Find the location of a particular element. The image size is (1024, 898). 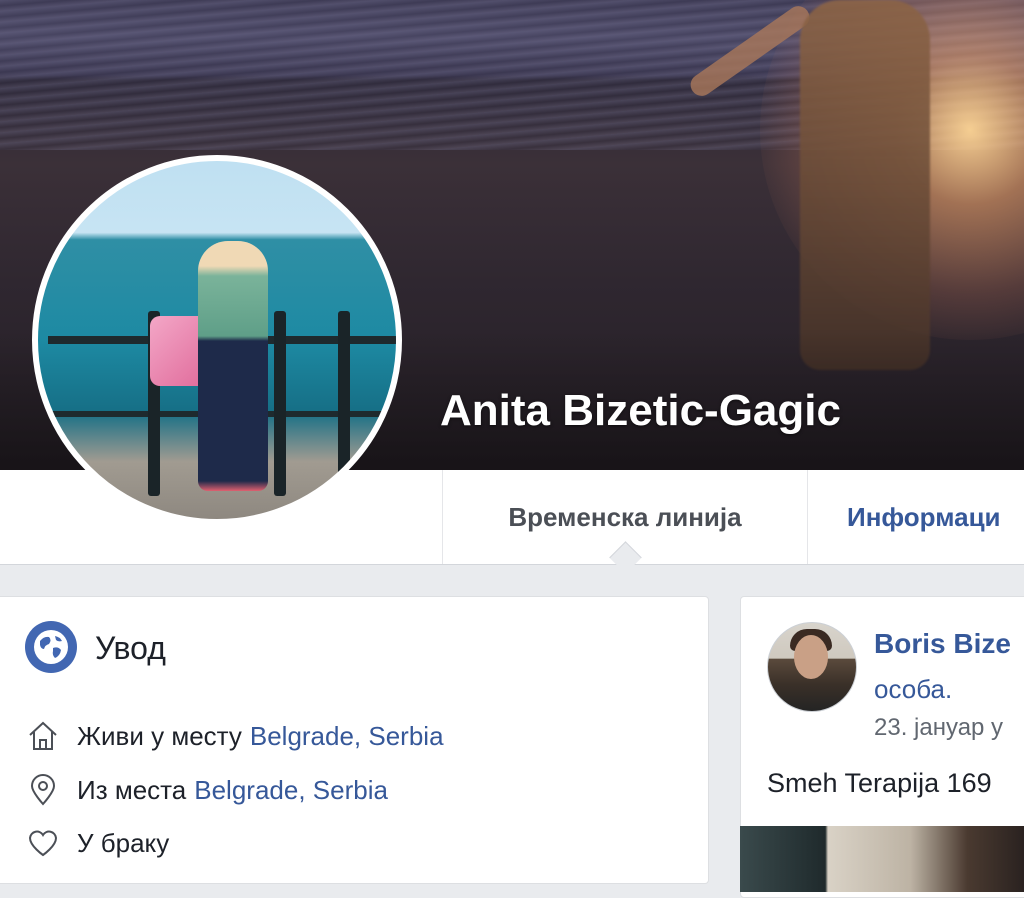

lives-place-link: Belgrade, Serbia is located at coordinates (347, 736).